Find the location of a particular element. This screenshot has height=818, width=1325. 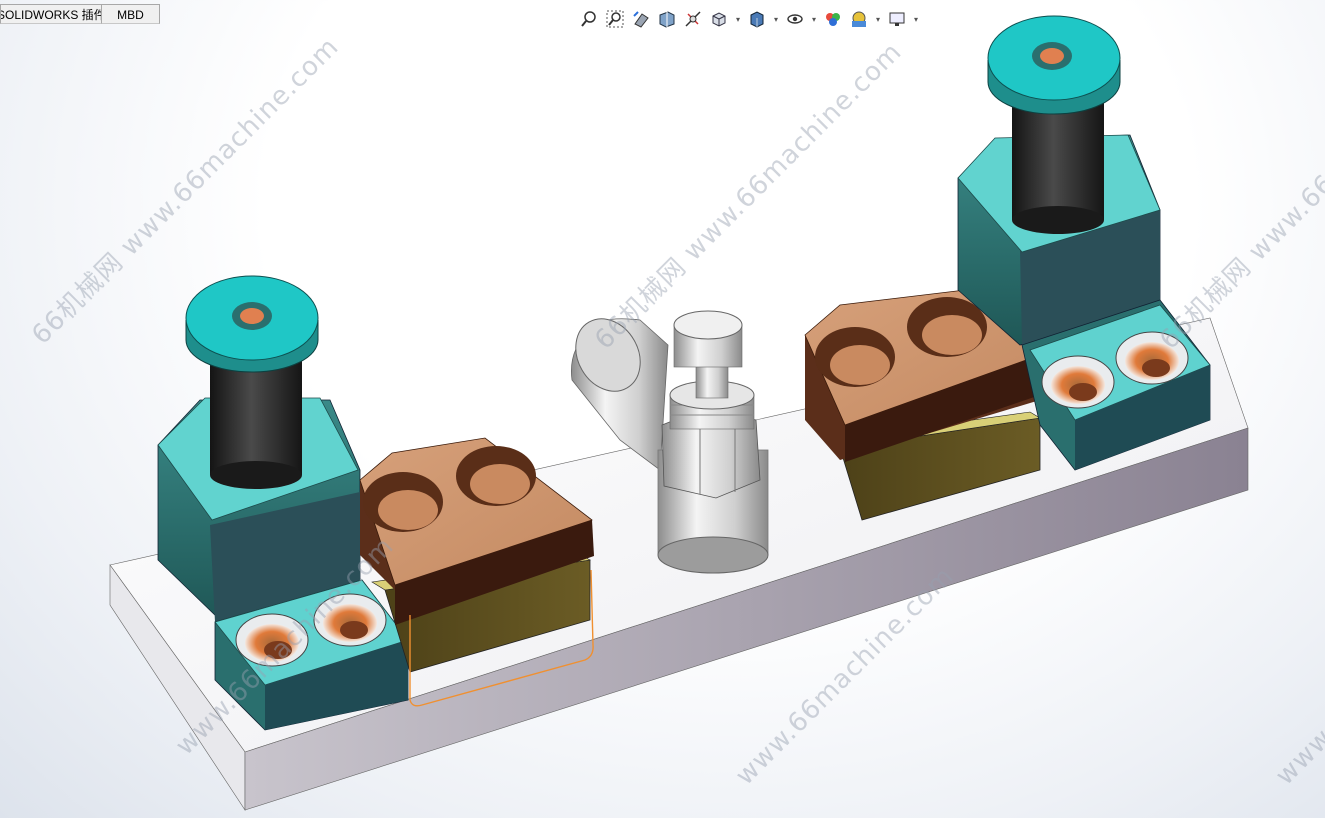

display-style-icon is located at coordinates (757, 19).